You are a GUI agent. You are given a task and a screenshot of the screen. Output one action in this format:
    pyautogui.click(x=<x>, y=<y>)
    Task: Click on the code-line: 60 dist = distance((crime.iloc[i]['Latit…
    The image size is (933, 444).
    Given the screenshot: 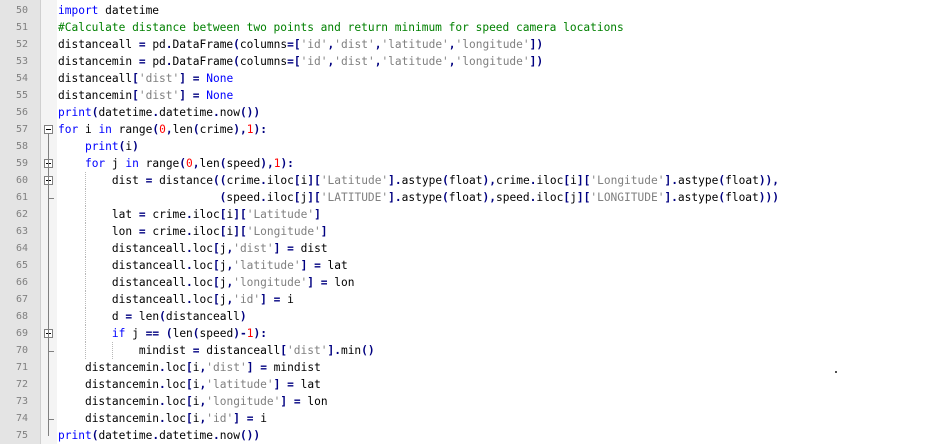 What is the action you would take?
    pyautogui.click(x=466, y=180)
    